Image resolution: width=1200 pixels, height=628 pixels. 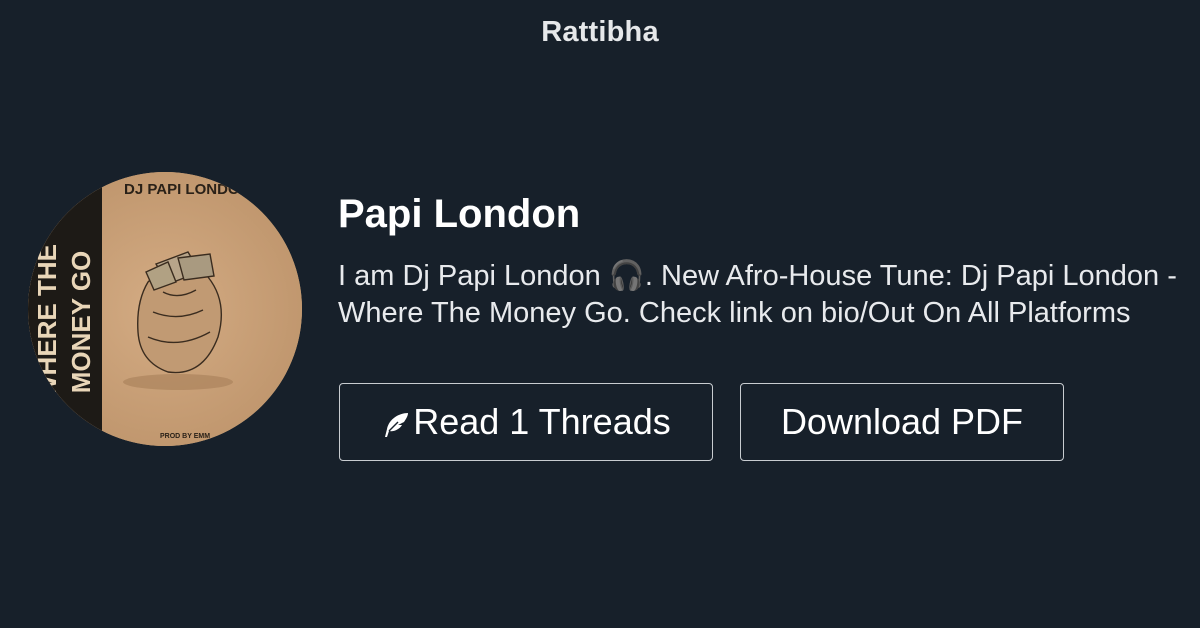 I want to click on read-threads-label: Read 1 Threads, so click(x=542, y=421).